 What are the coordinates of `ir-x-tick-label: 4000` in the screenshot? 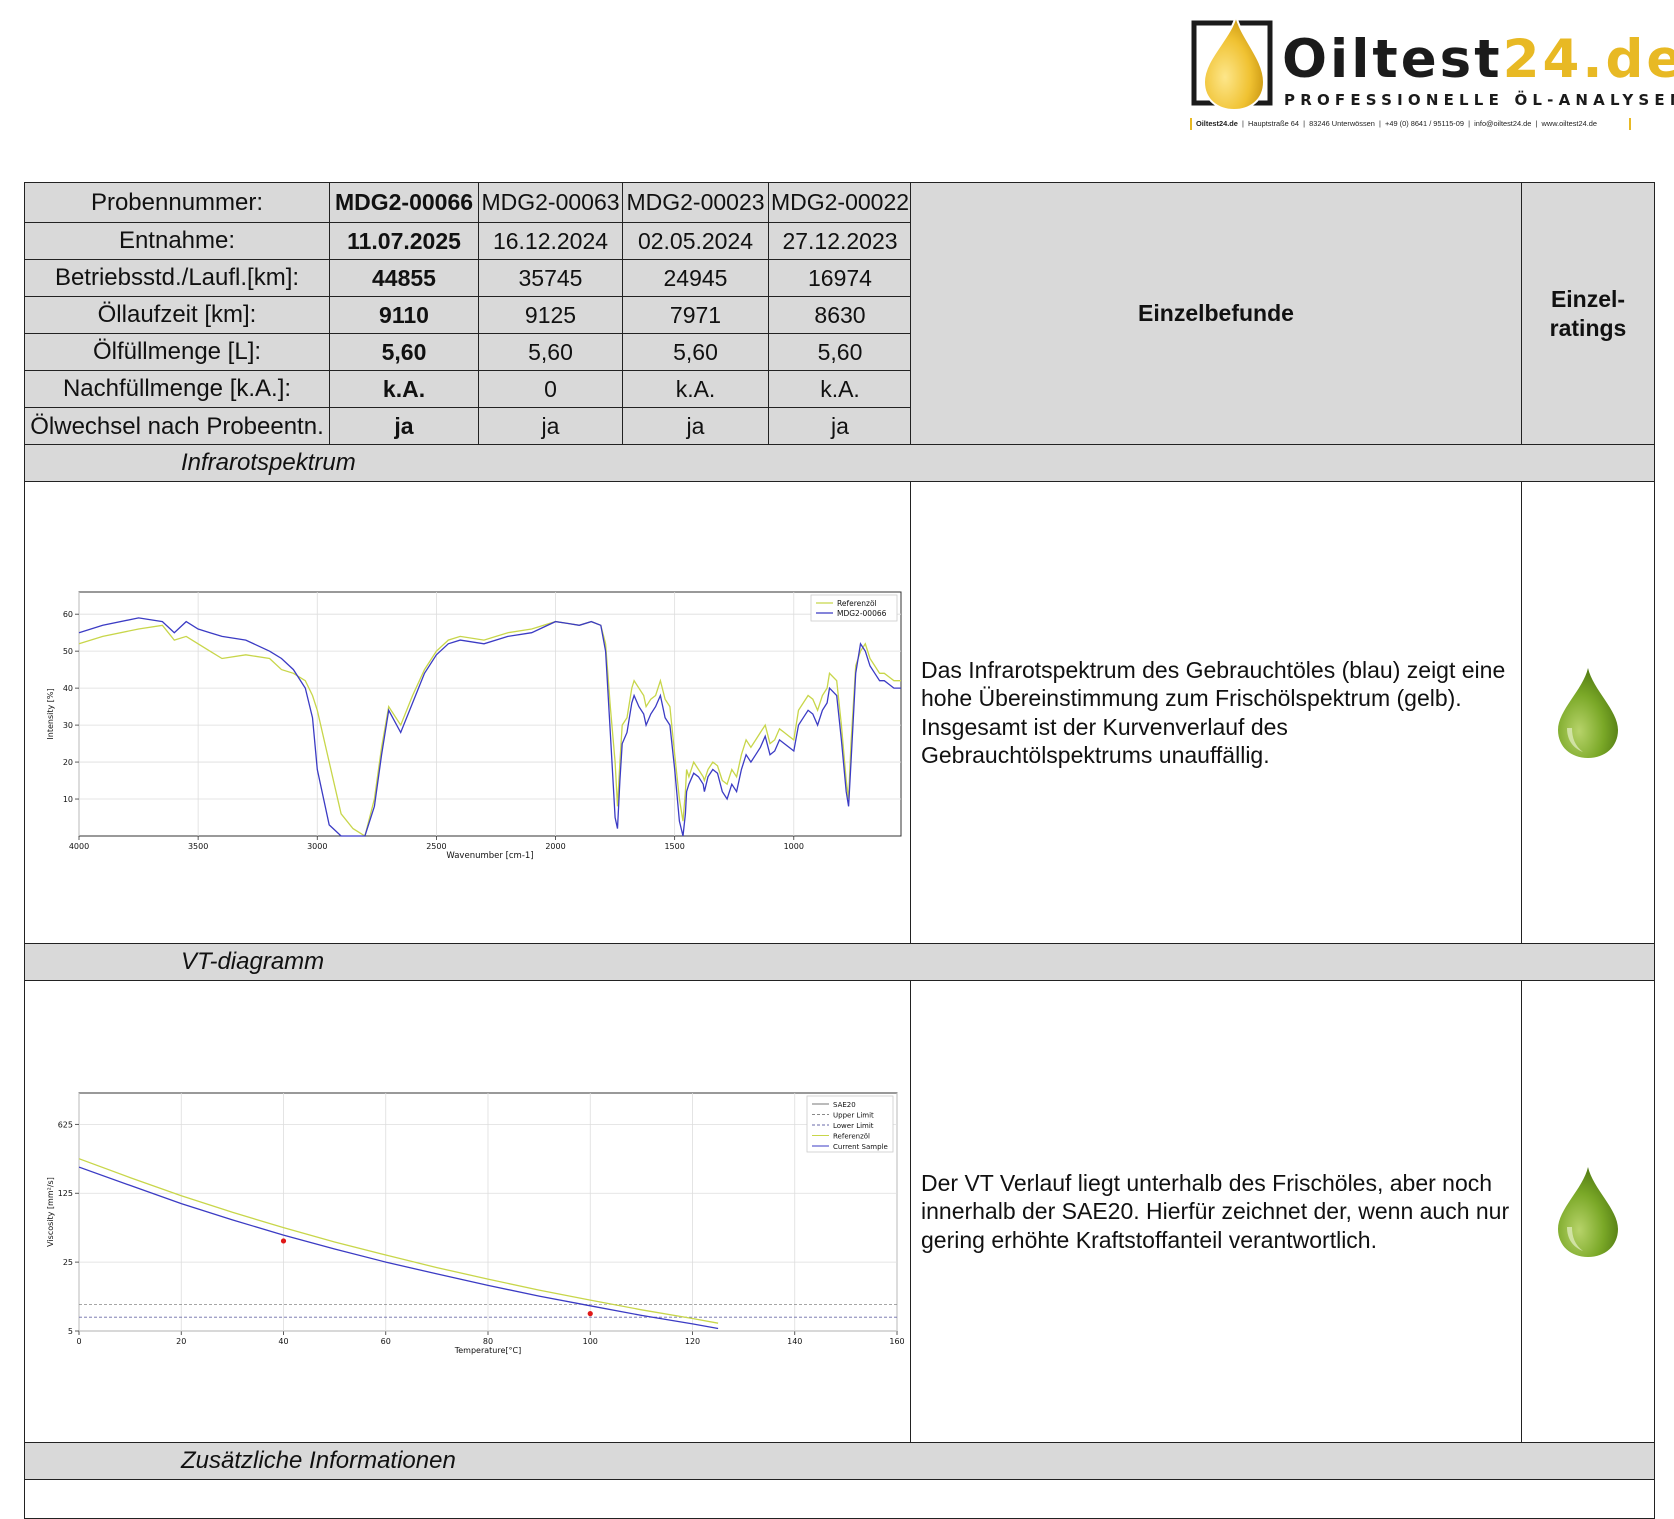 It's located at (79, 846).